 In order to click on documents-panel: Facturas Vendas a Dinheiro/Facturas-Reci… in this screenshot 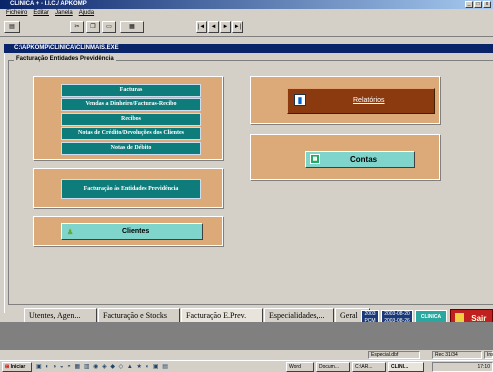, I will do `click(128, 118)`.